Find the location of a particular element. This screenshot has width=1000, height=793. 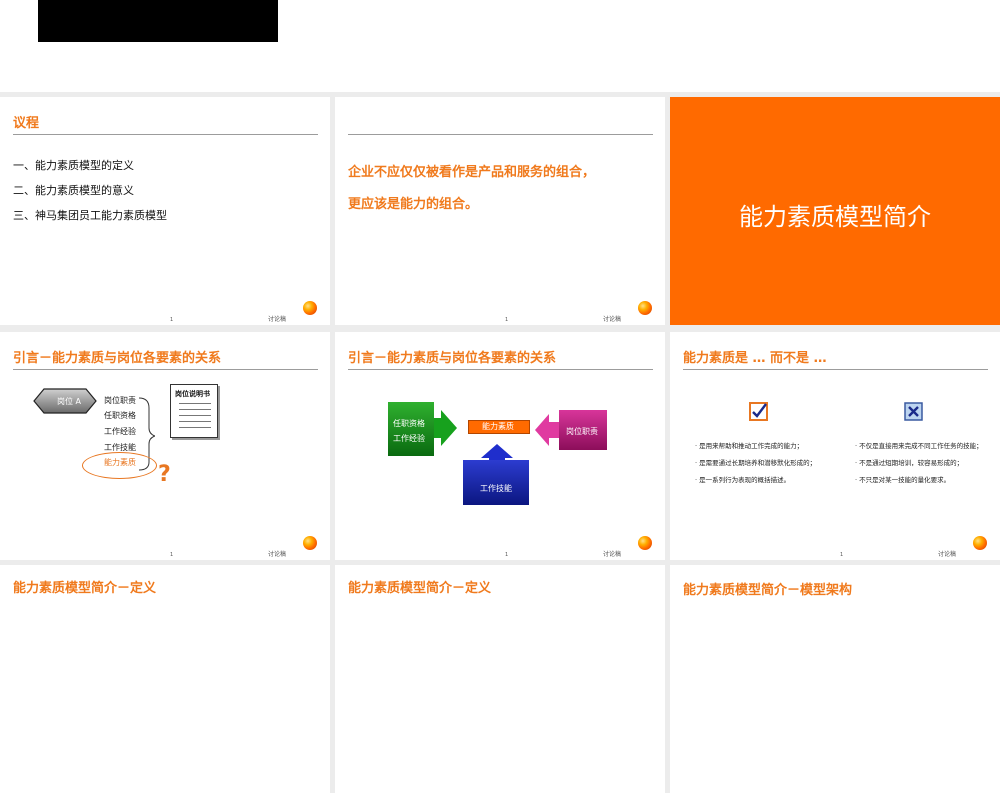

agenda-item: 一、能力素质模型的定义 is located at coordinates (73, 165).